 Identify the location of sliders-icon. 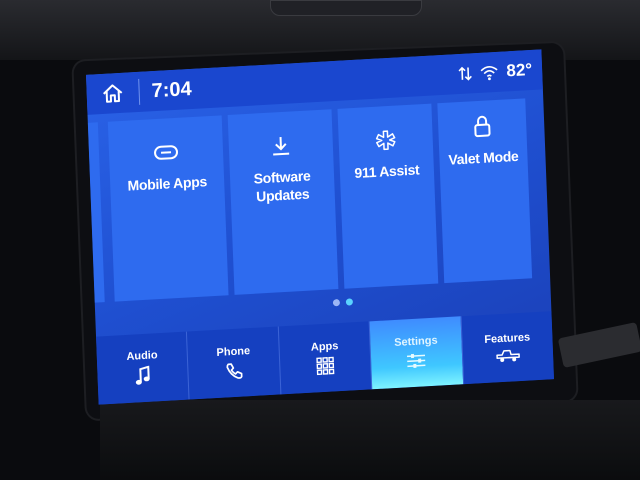
(416, 360).